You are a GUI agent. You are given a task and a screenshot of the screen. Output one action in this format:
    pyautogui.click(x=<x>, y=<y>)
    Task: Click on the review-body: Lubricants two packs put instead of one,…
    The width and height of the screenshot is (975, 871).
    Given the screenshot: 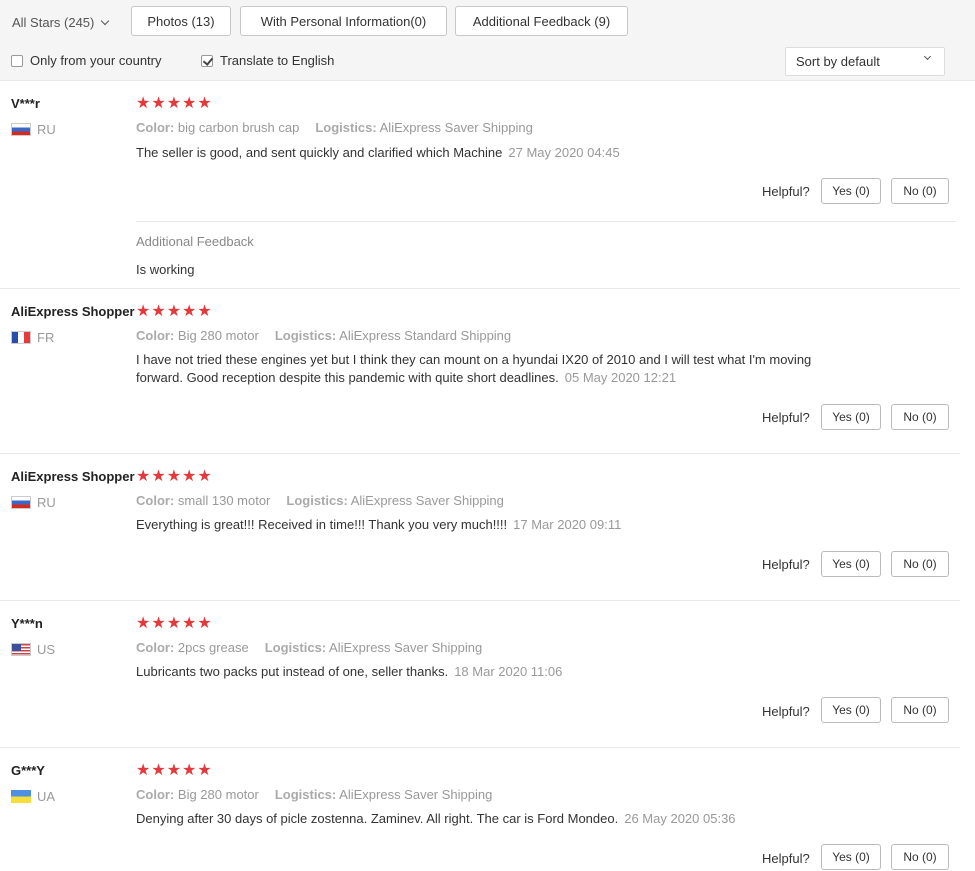 What is the action you would take?
    pyautogui.click(x=292, y=671)
    